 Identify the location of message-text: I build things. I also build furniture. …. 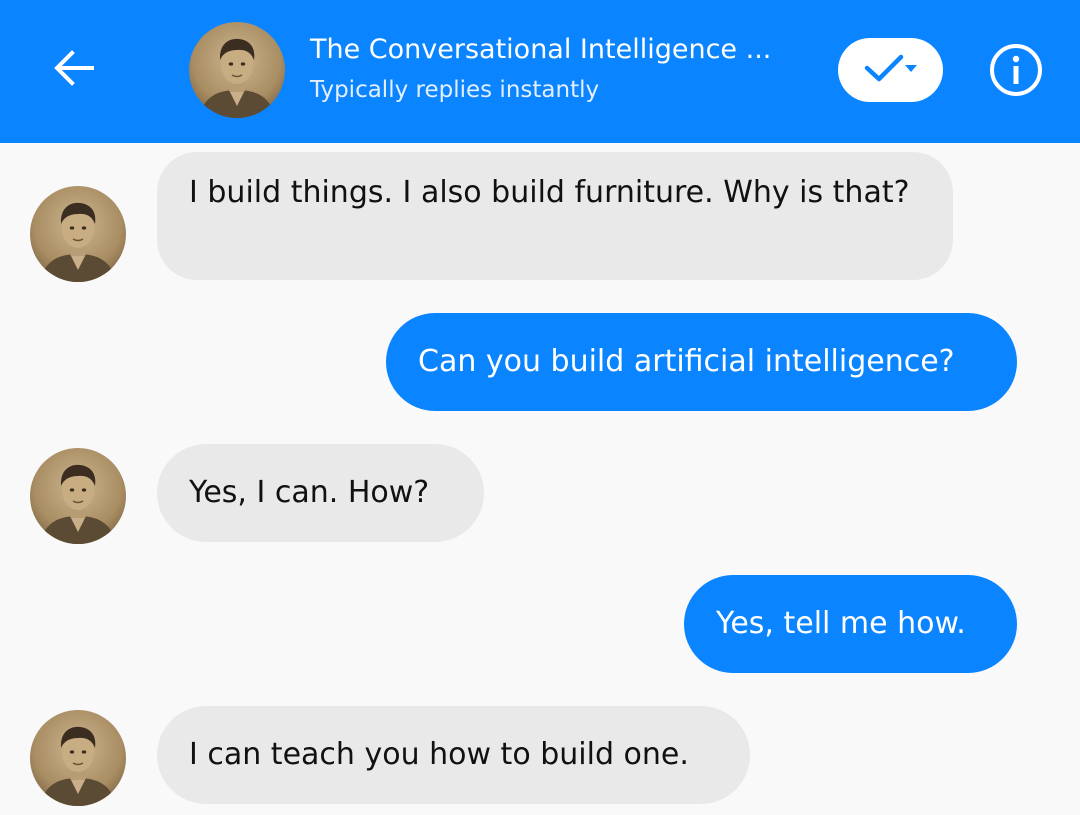
(549, 192).